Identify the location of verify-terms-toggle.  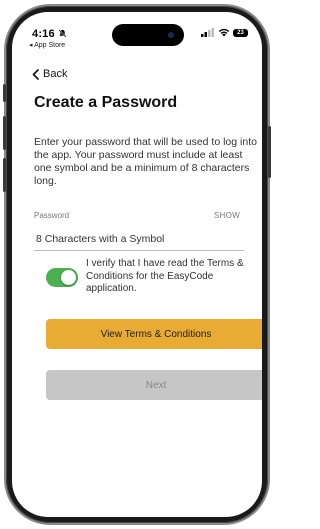
(62, 277).